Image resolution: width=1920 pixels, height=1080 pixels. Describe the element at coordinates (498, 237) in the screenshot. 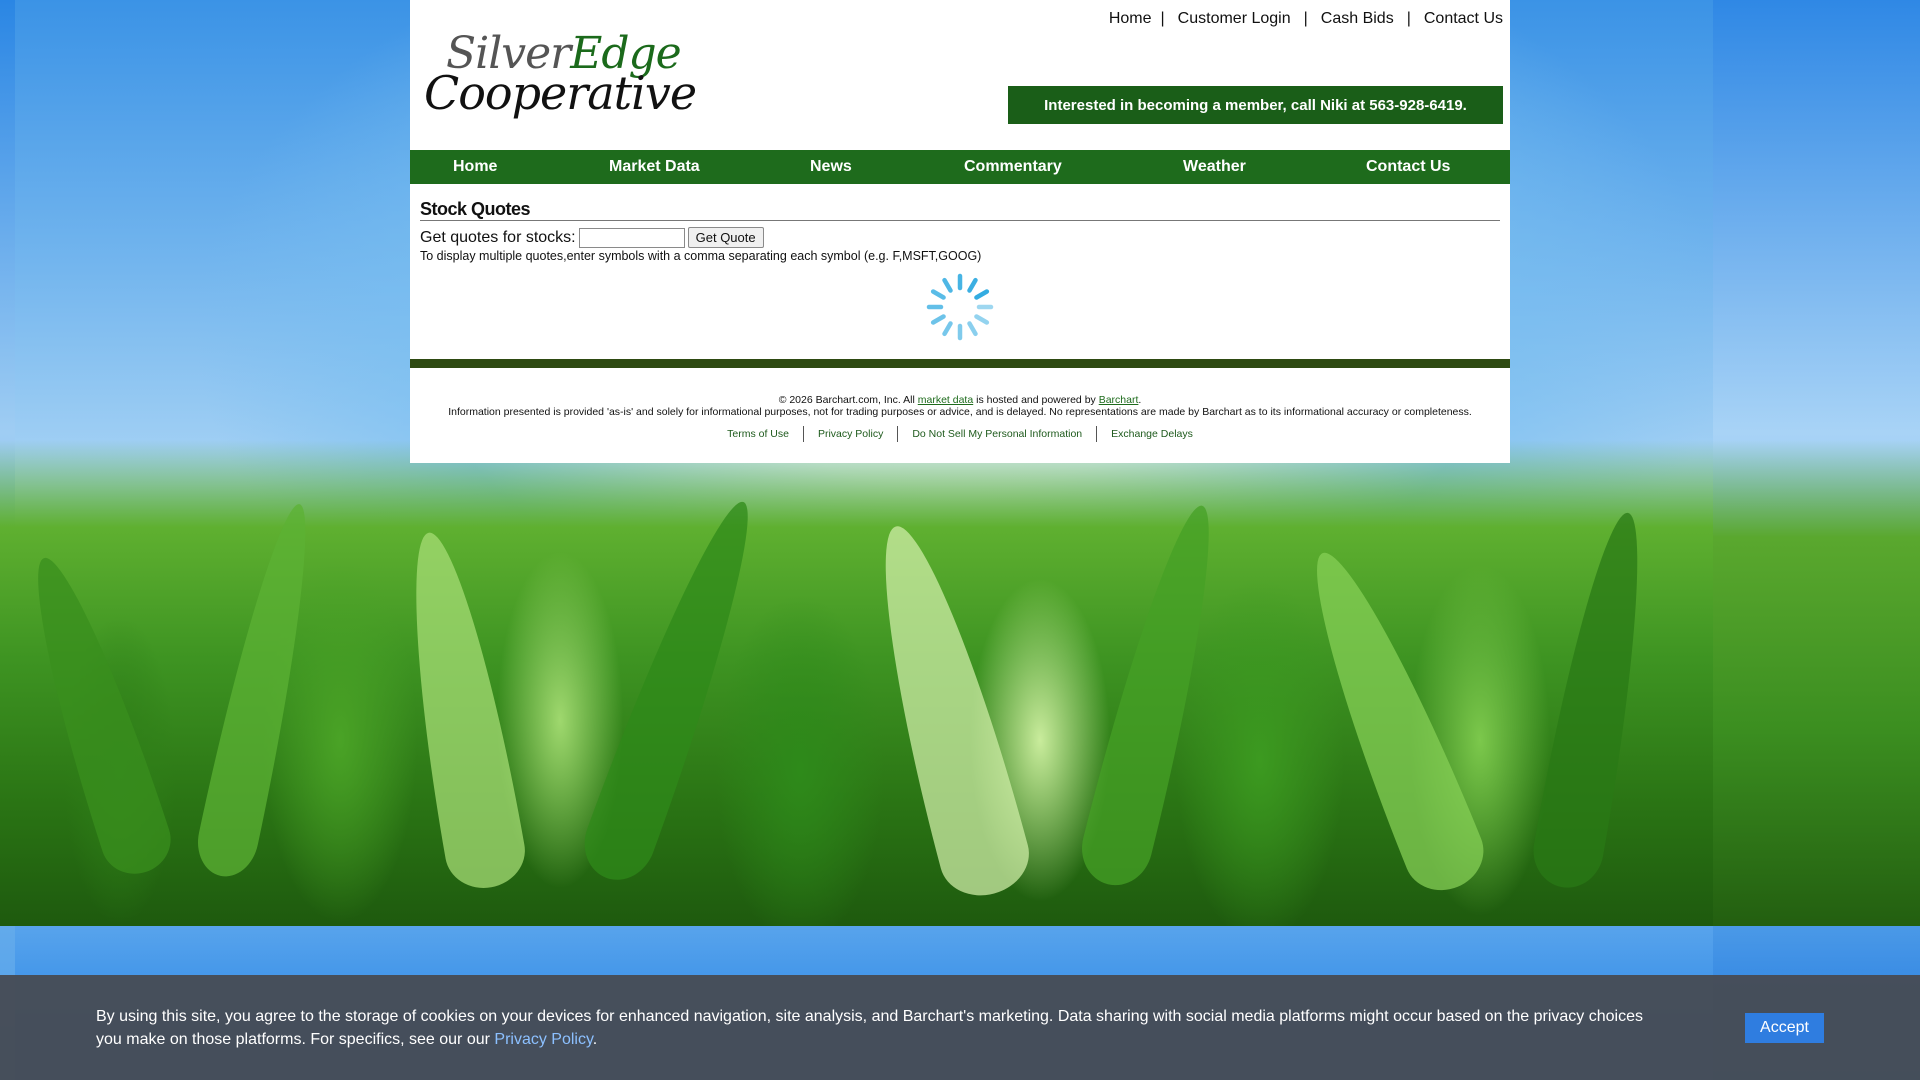

I see `quote-label: Get quotes for stocks:` at that location.